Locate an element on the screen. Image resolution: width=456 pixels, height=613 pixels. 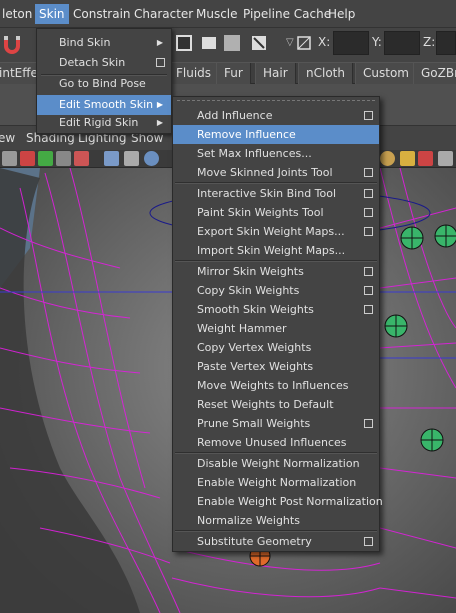
tear-off-handle is located at coordinates (276, 102).